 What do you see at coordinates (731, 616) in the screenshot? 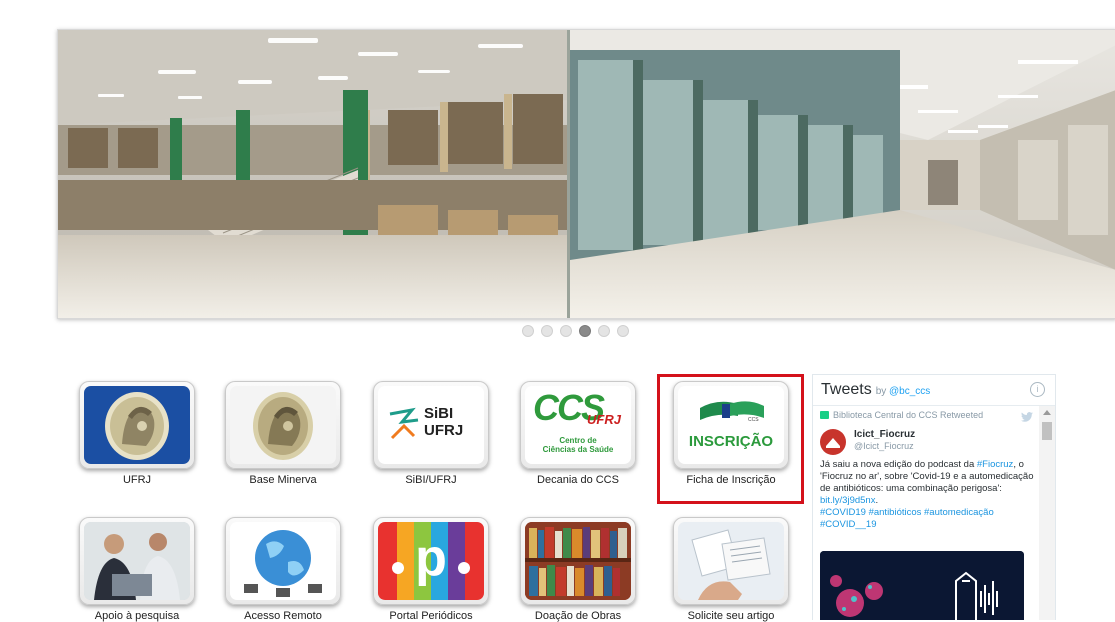
I see `tile-label: Solicite seu artigo` at bounding box center [731, 616].